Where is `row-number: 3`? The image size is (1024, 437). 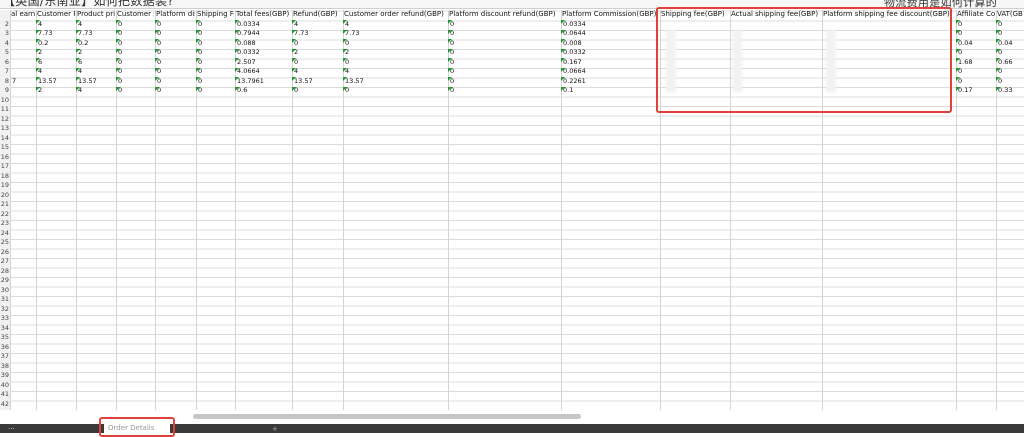 row-number: 3 is located at coordinates (4, 33).